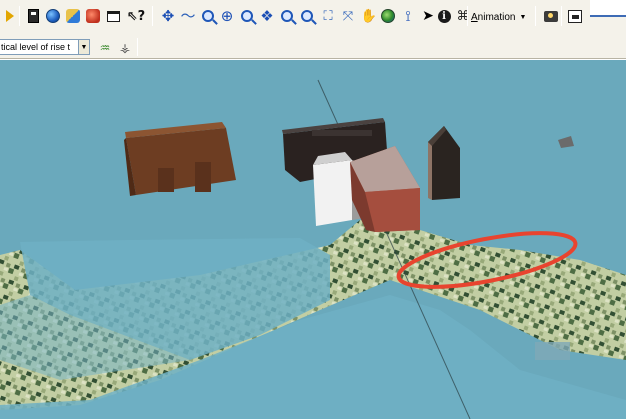 Image resolution: width=626 pixels, height=419 pixels. What do you see at coordinates (136, 16) in the screenshot?
I see `whats-this-help-icon: ⇖?` at bounding box center [136, 16].